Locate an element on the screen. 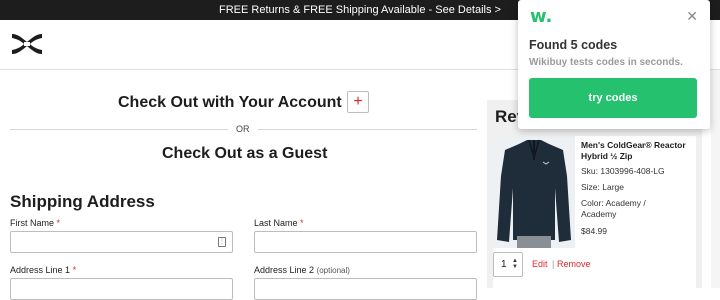 The width and height of the screenshot is (720, 300). first-name-field: ⋮ is located at coordinates (121, 242).